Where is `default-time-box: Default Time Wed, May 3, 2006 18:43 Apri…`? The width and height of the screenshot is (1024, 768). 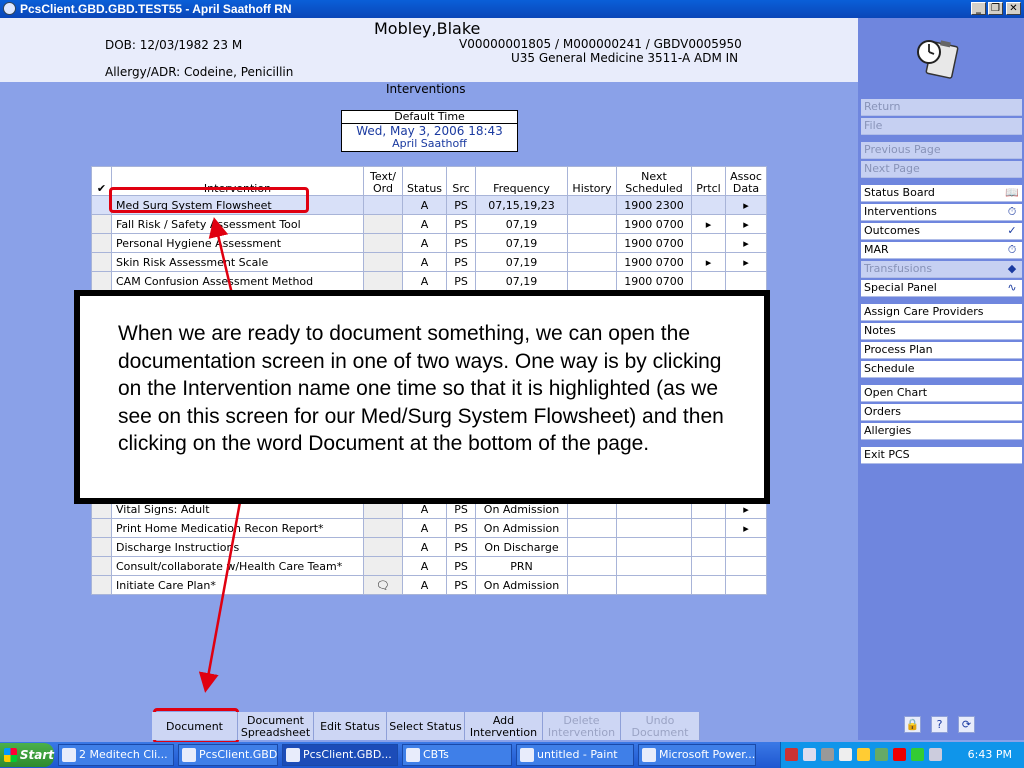 default-time-box: Default Time Wed, May 3, 2006 18:43 Apri… is located at coordinates (429, 131).